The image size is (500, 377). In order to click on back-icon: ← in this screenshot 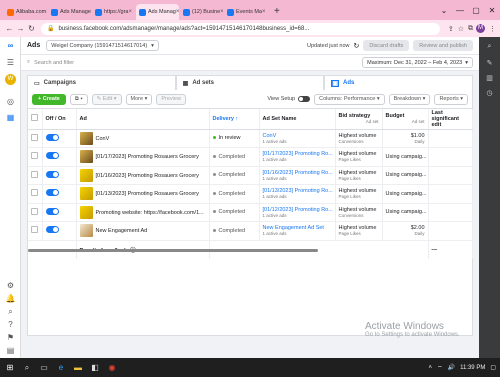, I will do `click(9, 28)`.